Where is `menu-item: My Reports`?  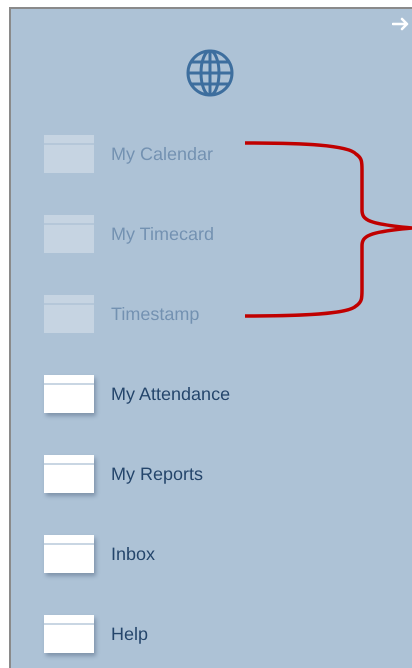 menu-item: My Reports is located at coordinates (228, 474).